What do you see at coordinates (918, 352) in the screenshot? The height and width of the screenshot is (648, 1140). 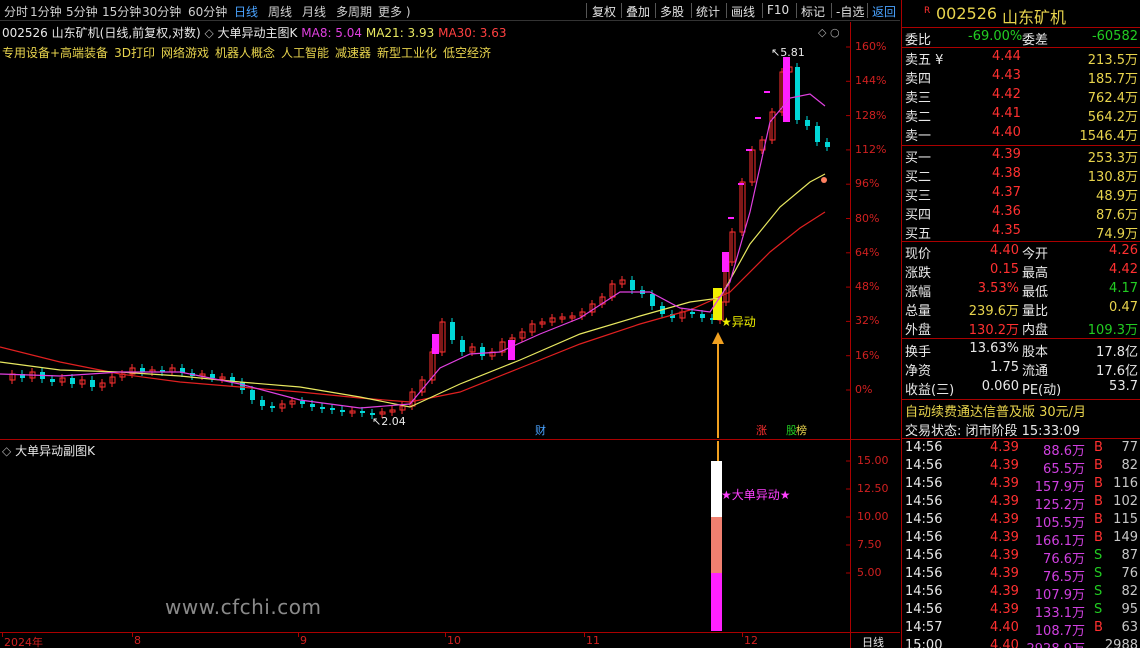 I see `fundamental-label: 换手` at bounding box center [918, 352].